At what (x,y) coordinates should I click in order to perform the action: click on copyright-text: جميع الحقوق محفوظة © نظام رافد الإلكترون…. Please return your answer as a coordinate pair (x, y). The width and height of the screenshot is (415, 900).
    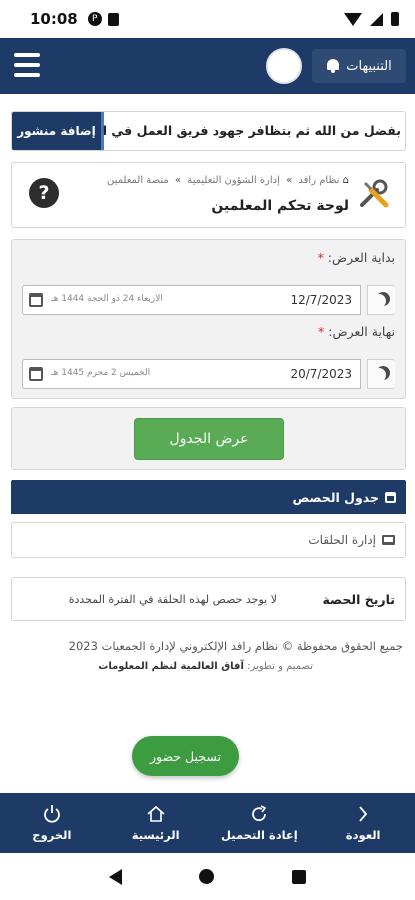
    Looking at the image, I should click on (235, 646).